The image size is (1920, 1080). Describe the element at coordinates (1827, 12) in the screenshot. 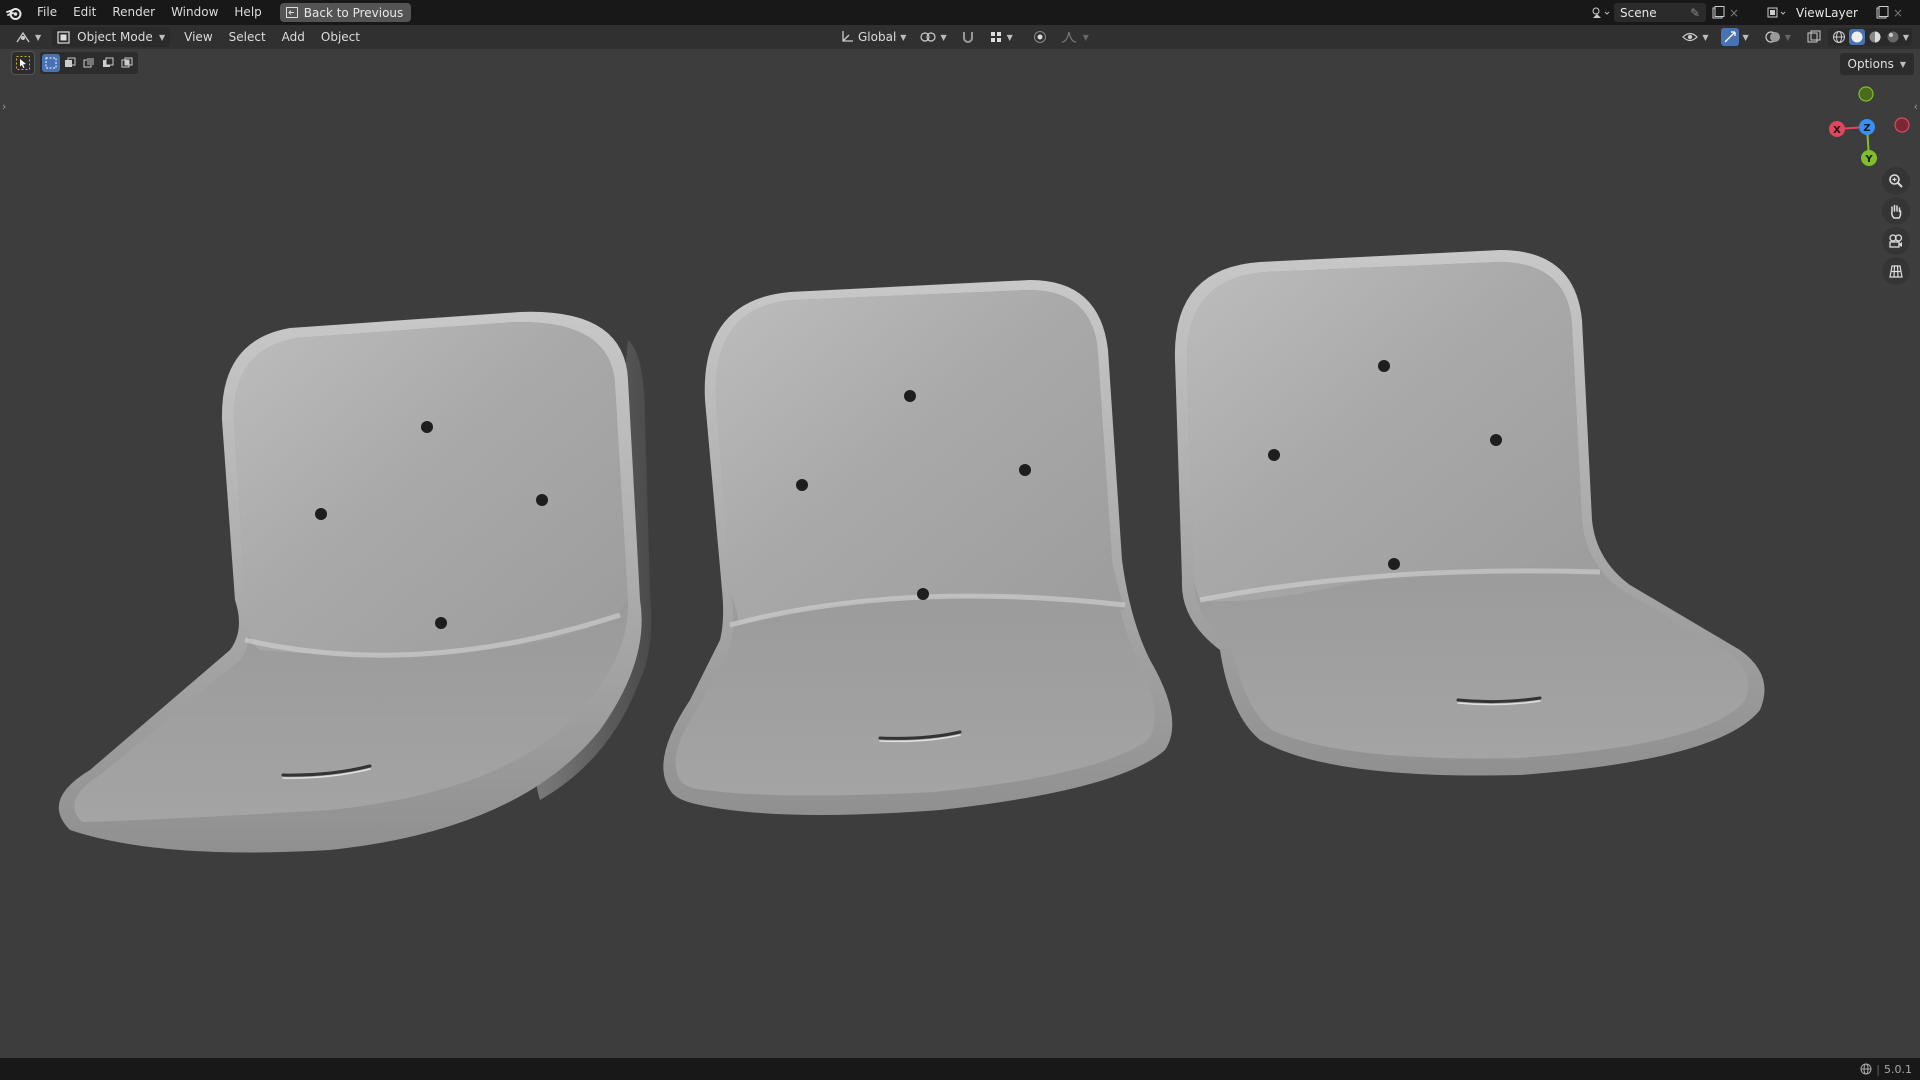

I see `view-layer-name: ViewLayer` at that location.